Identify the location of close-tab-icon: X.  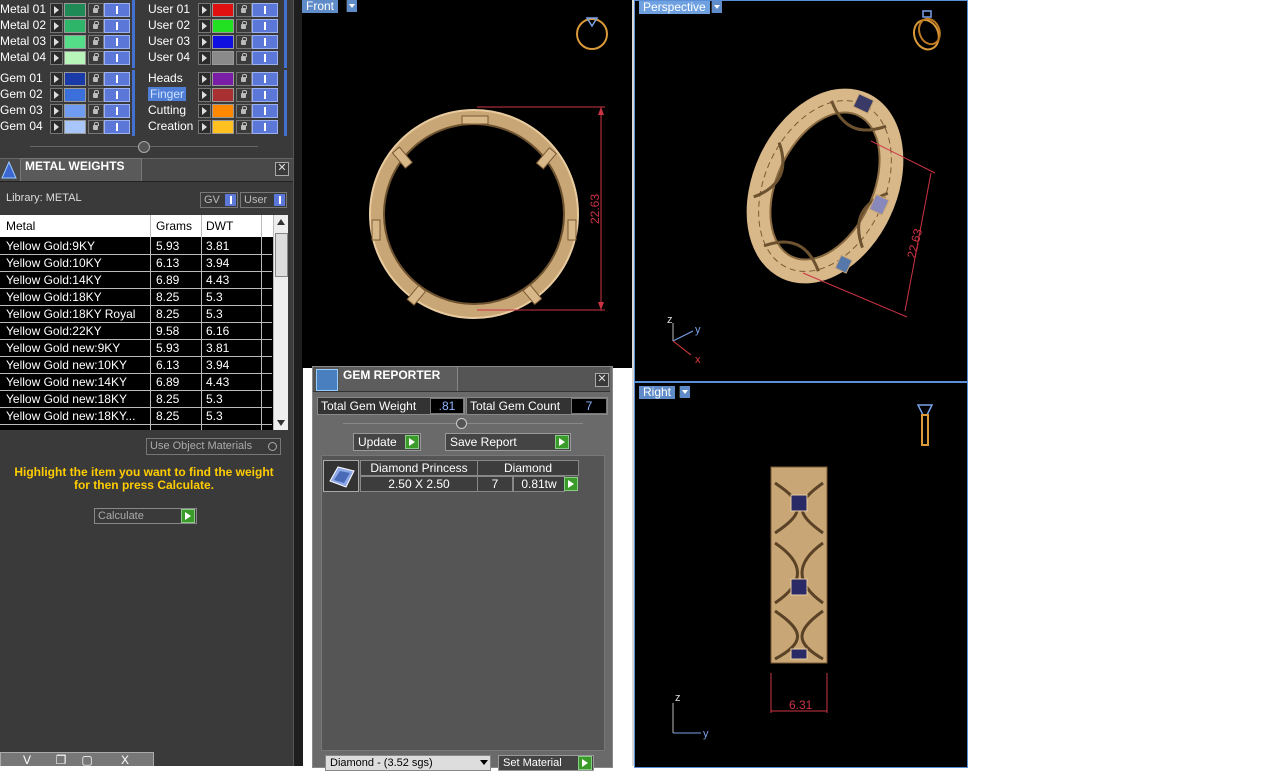
(125, 759).